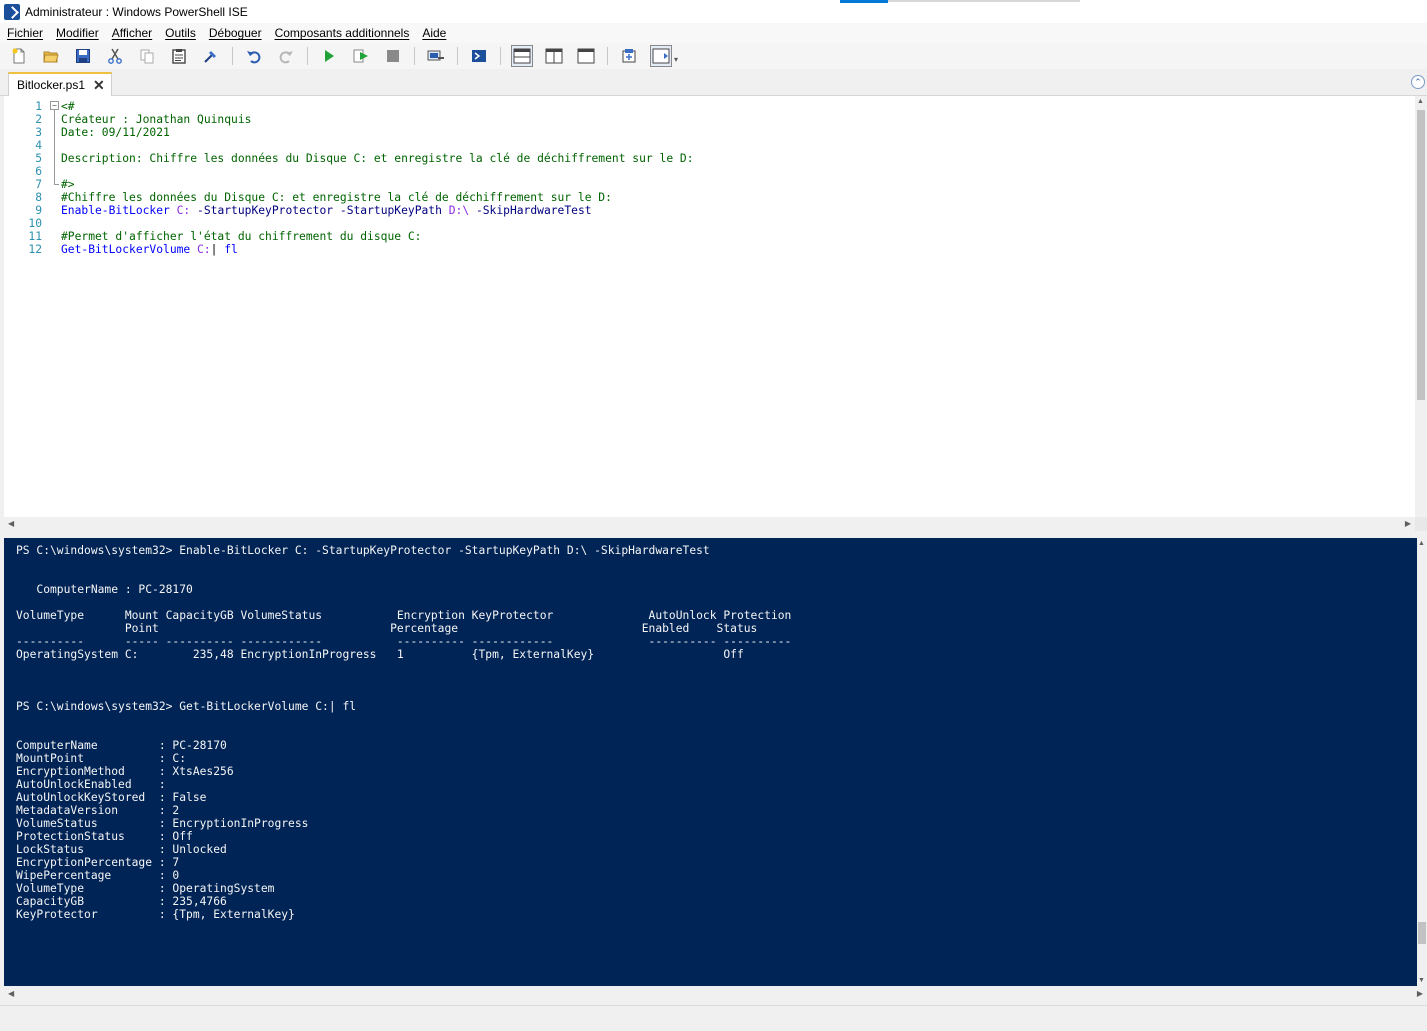  I want to click on scroll-down-icon: ▼, so click(1421, 980).